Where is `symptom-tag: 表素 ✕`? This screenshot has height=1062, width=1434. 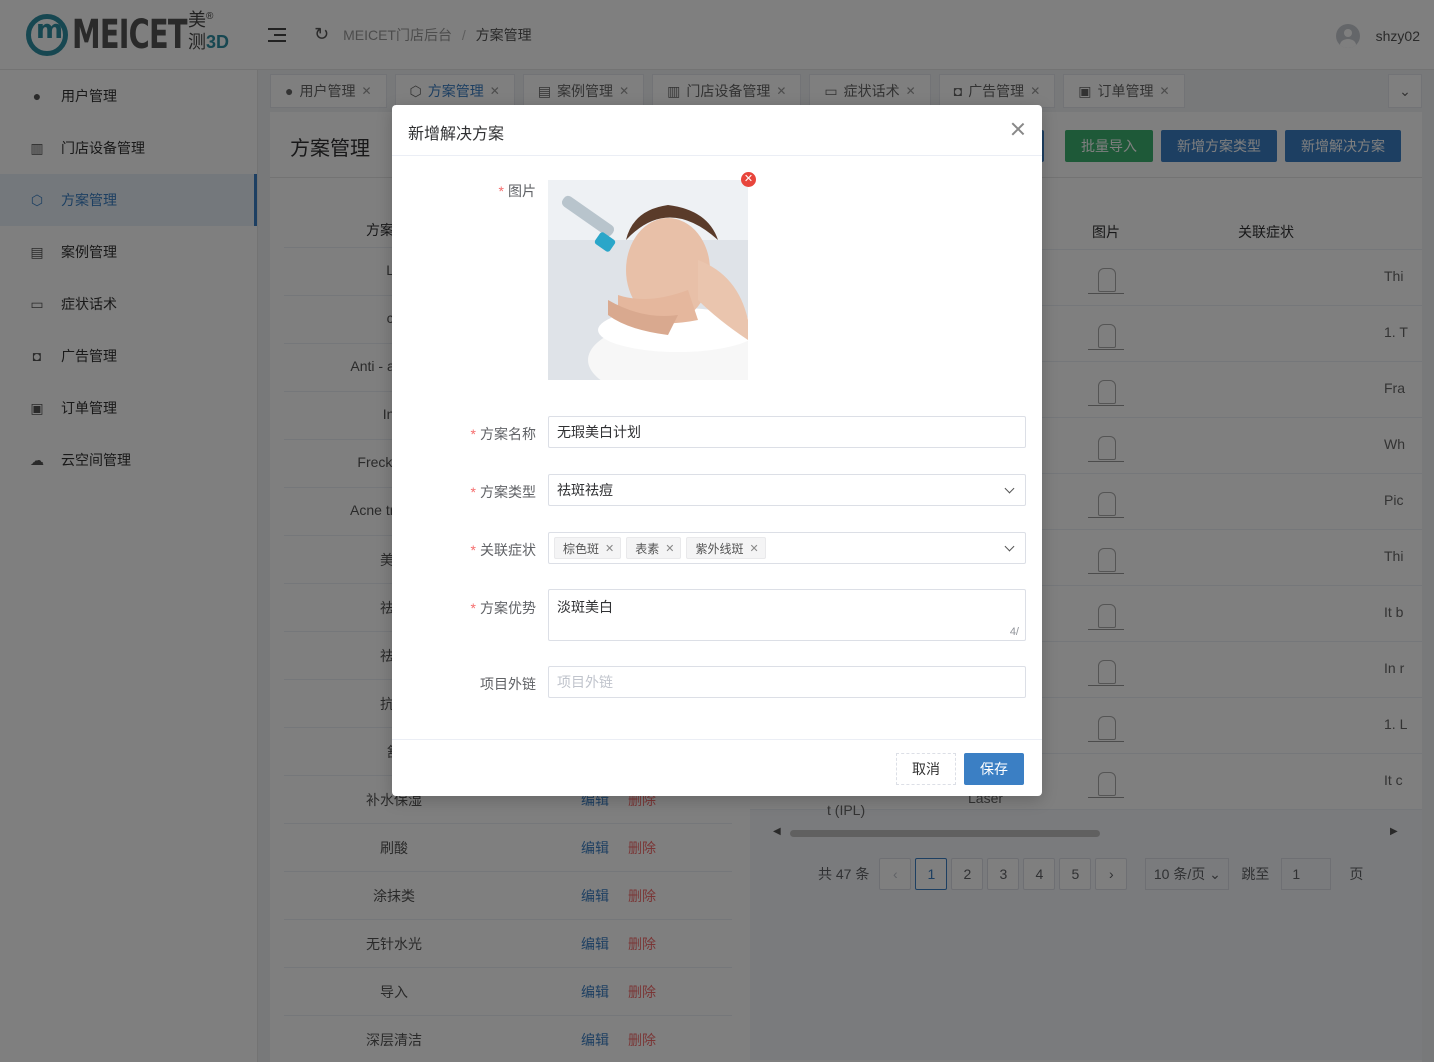 symptom-tag: 表素 ✕ is located at coordinates (654, 548).